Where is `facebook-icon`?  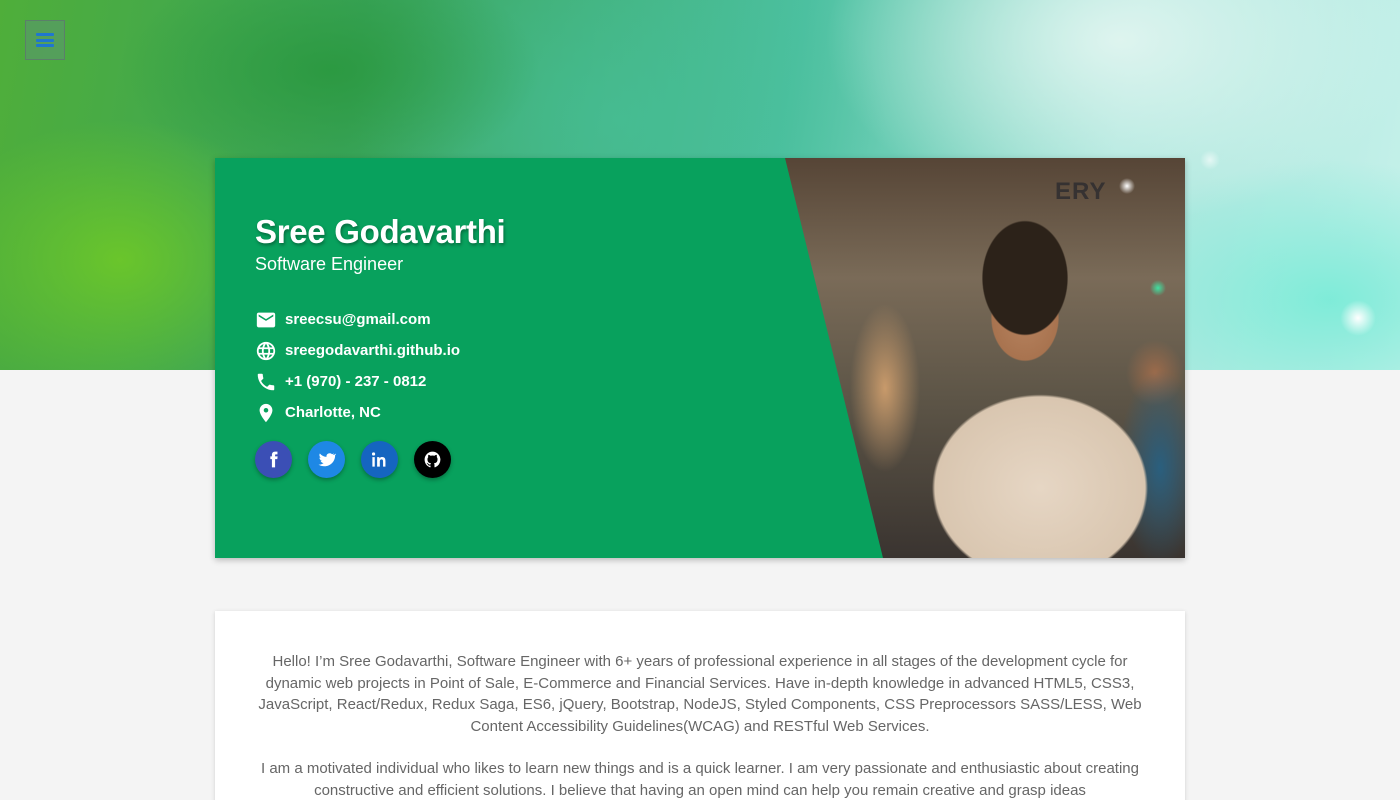 facebook-icon is located at coordinates (274, 459).